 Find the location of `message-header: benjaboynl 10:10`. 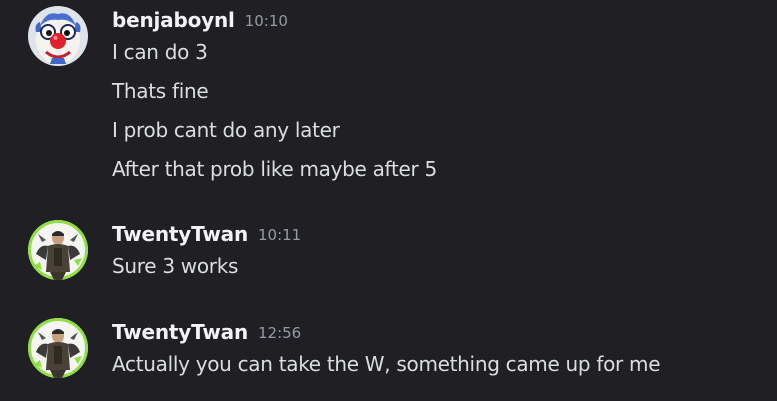

message-header: benjaboynl 10:10 is located at coordinates (200, 20).